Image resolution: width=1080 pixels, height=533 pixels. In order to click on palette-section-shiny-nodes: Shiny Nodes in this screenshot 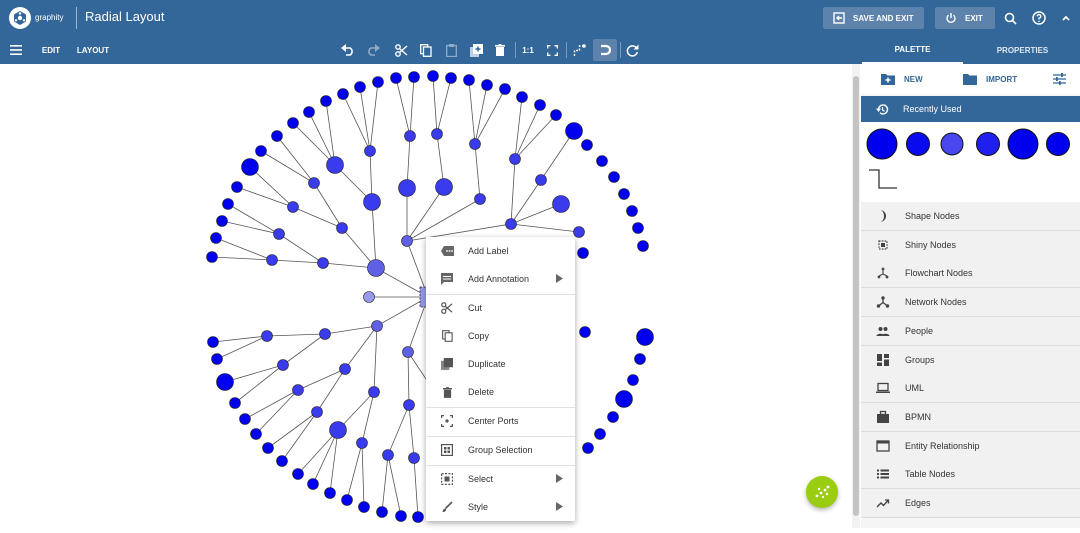, I will do `click(970, 245)`.